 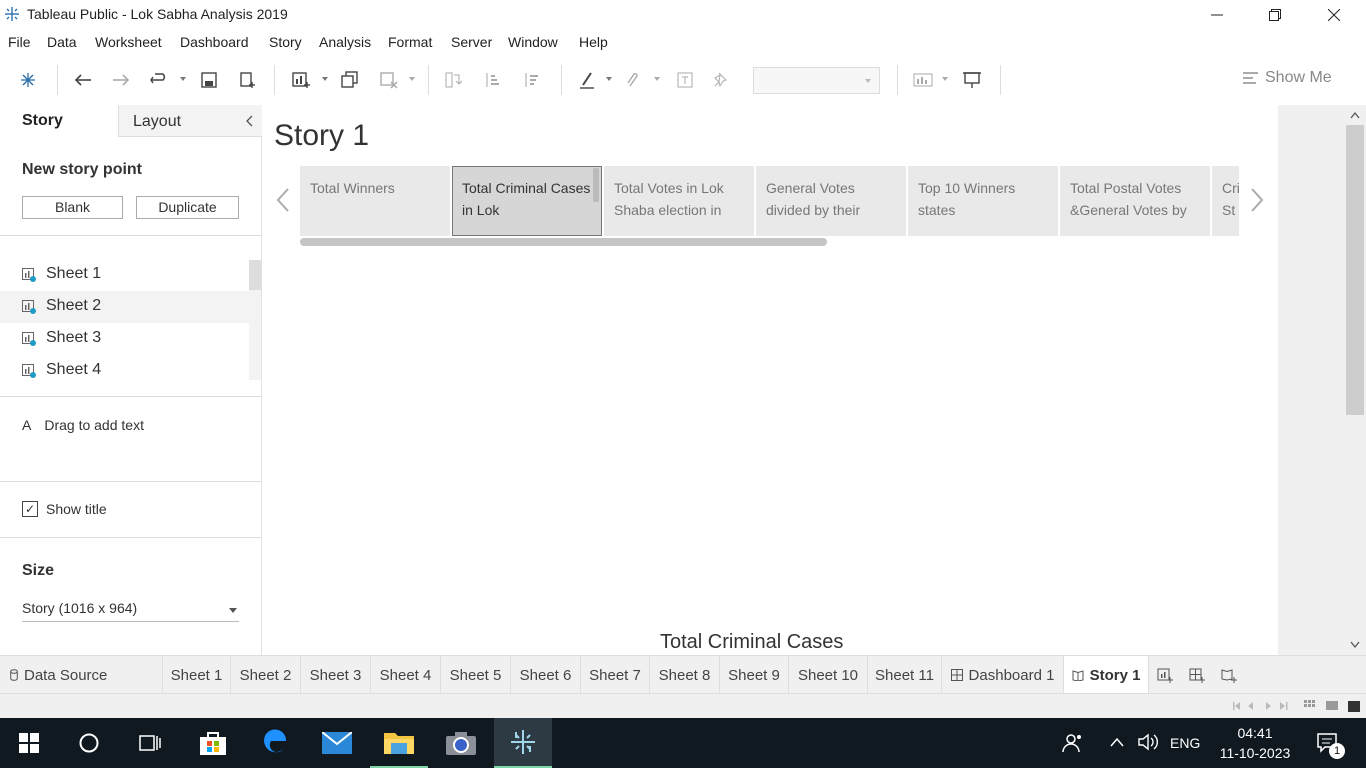 What do you see at coordinates (124, 275) in the screenshot?
I see `sheet-list-item: Sheet 1` at bounding box center [124, 275].